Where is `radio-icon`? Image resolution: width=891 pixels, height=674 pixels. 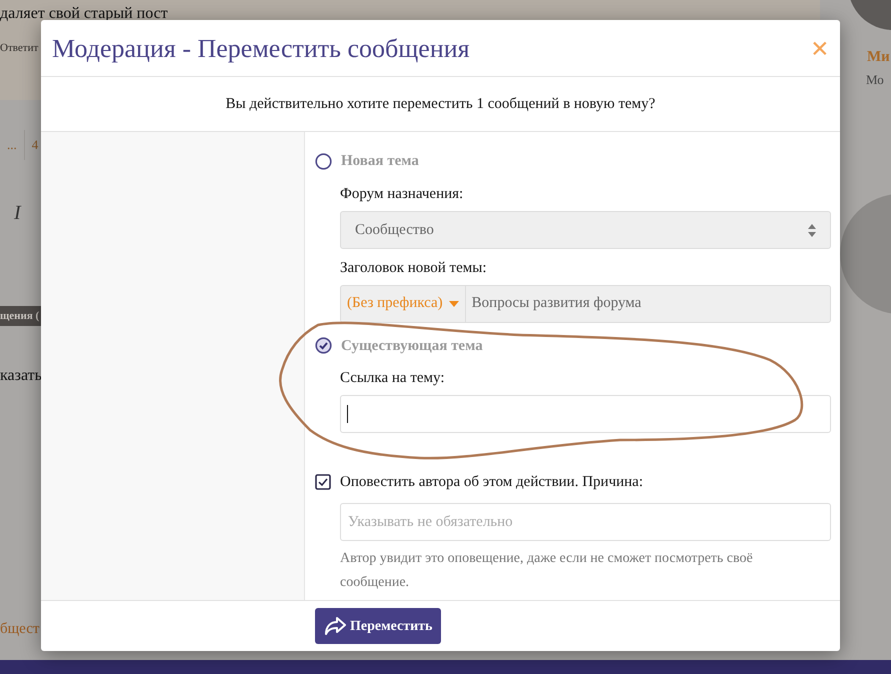
radio-icon is located at coordinates (323, 161).